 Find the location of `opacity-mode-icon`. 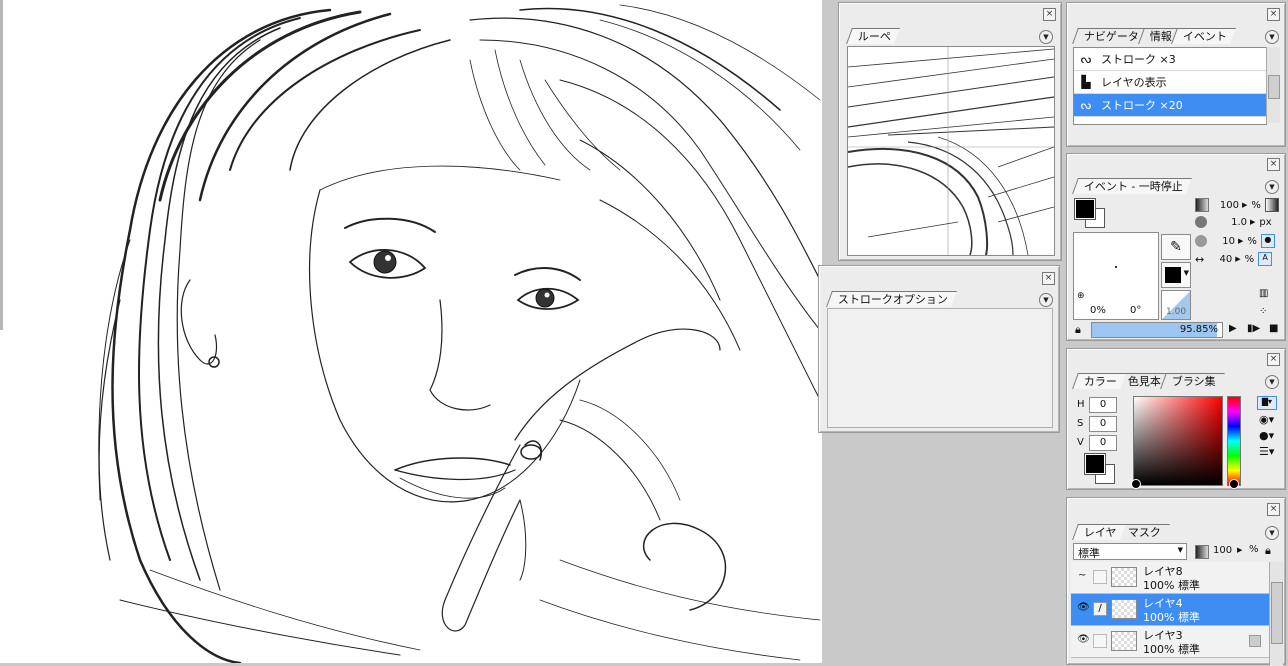

opacity-mode-icon is located at coordinates (1271, 205).